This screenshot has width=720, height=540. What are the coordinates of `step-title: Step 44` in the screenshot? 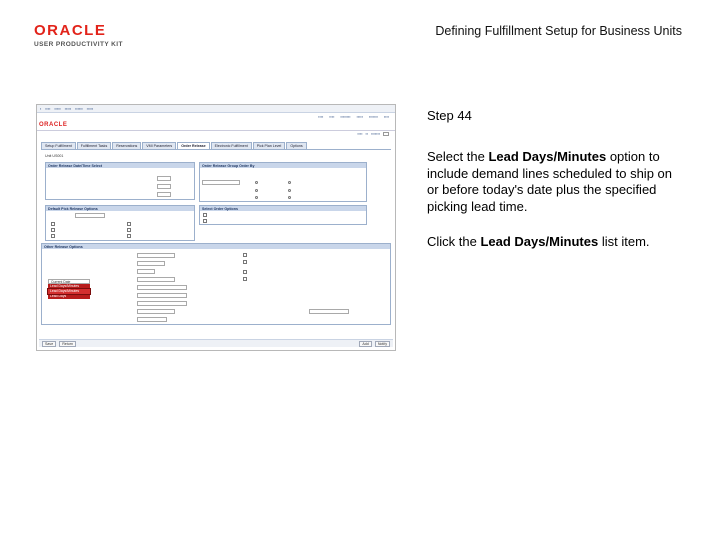 It's located at (449, 115).